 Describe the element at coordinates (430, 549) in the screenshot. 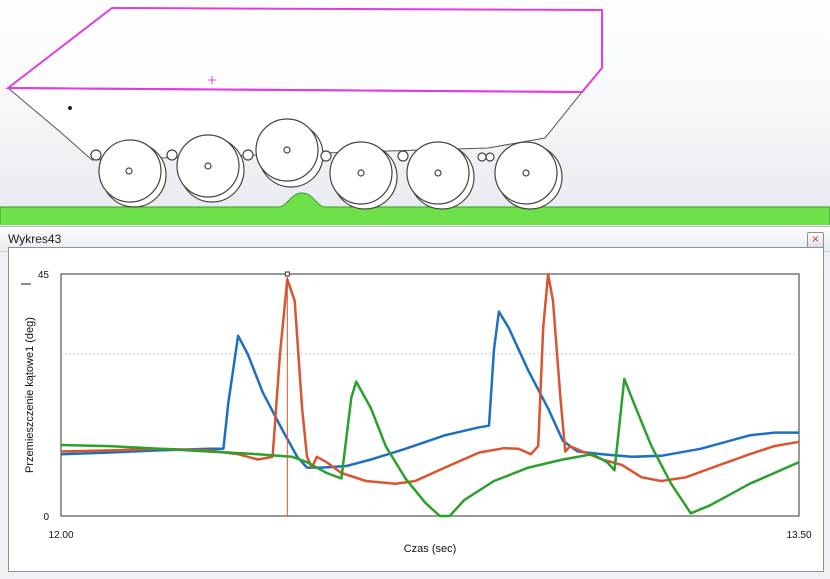

I see `x-axis-label: Czas (sec)` at that location.